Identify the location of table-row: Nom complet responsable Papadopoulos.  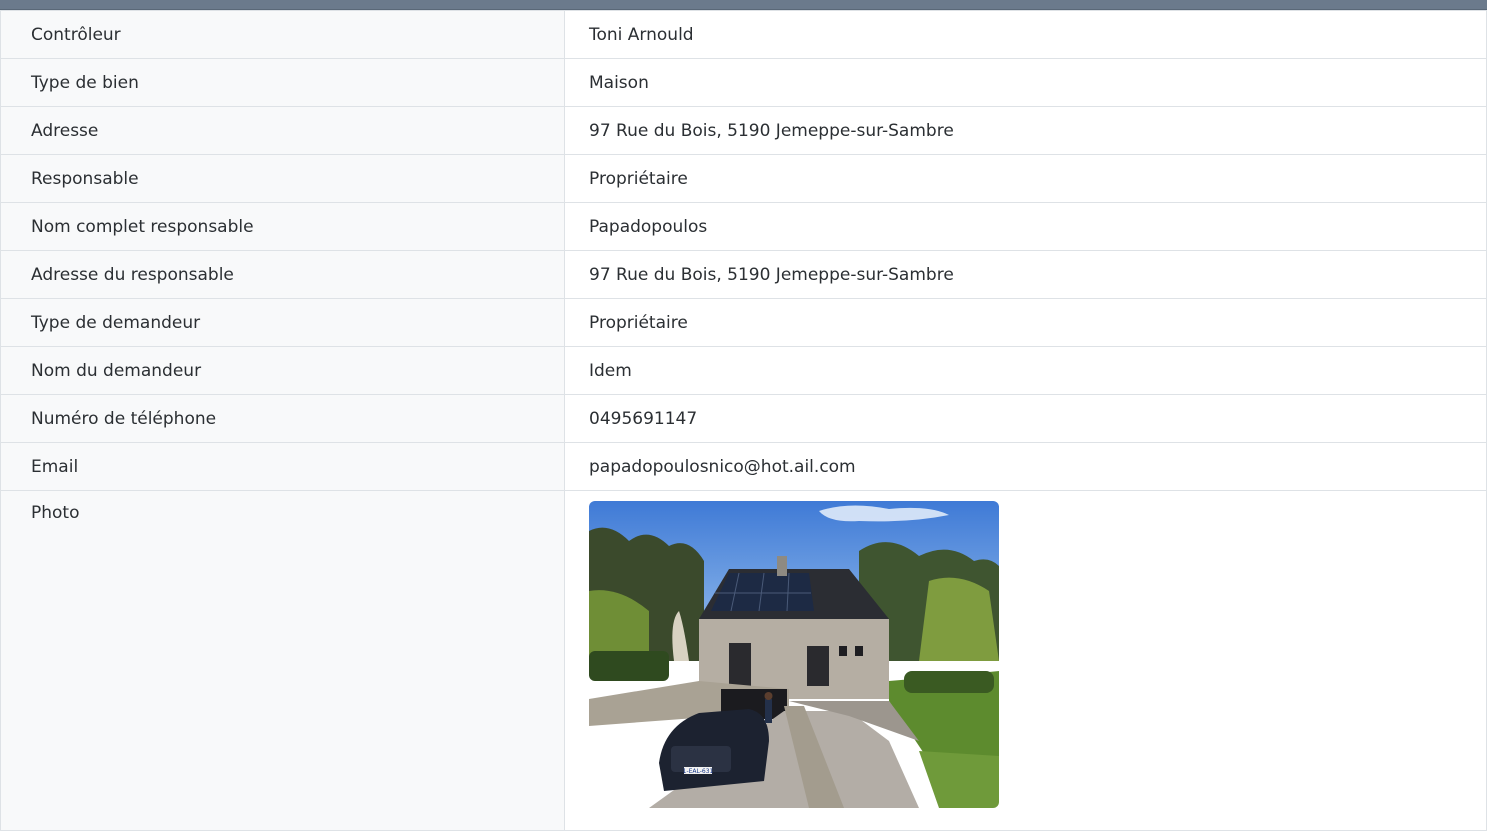
(743, 226).